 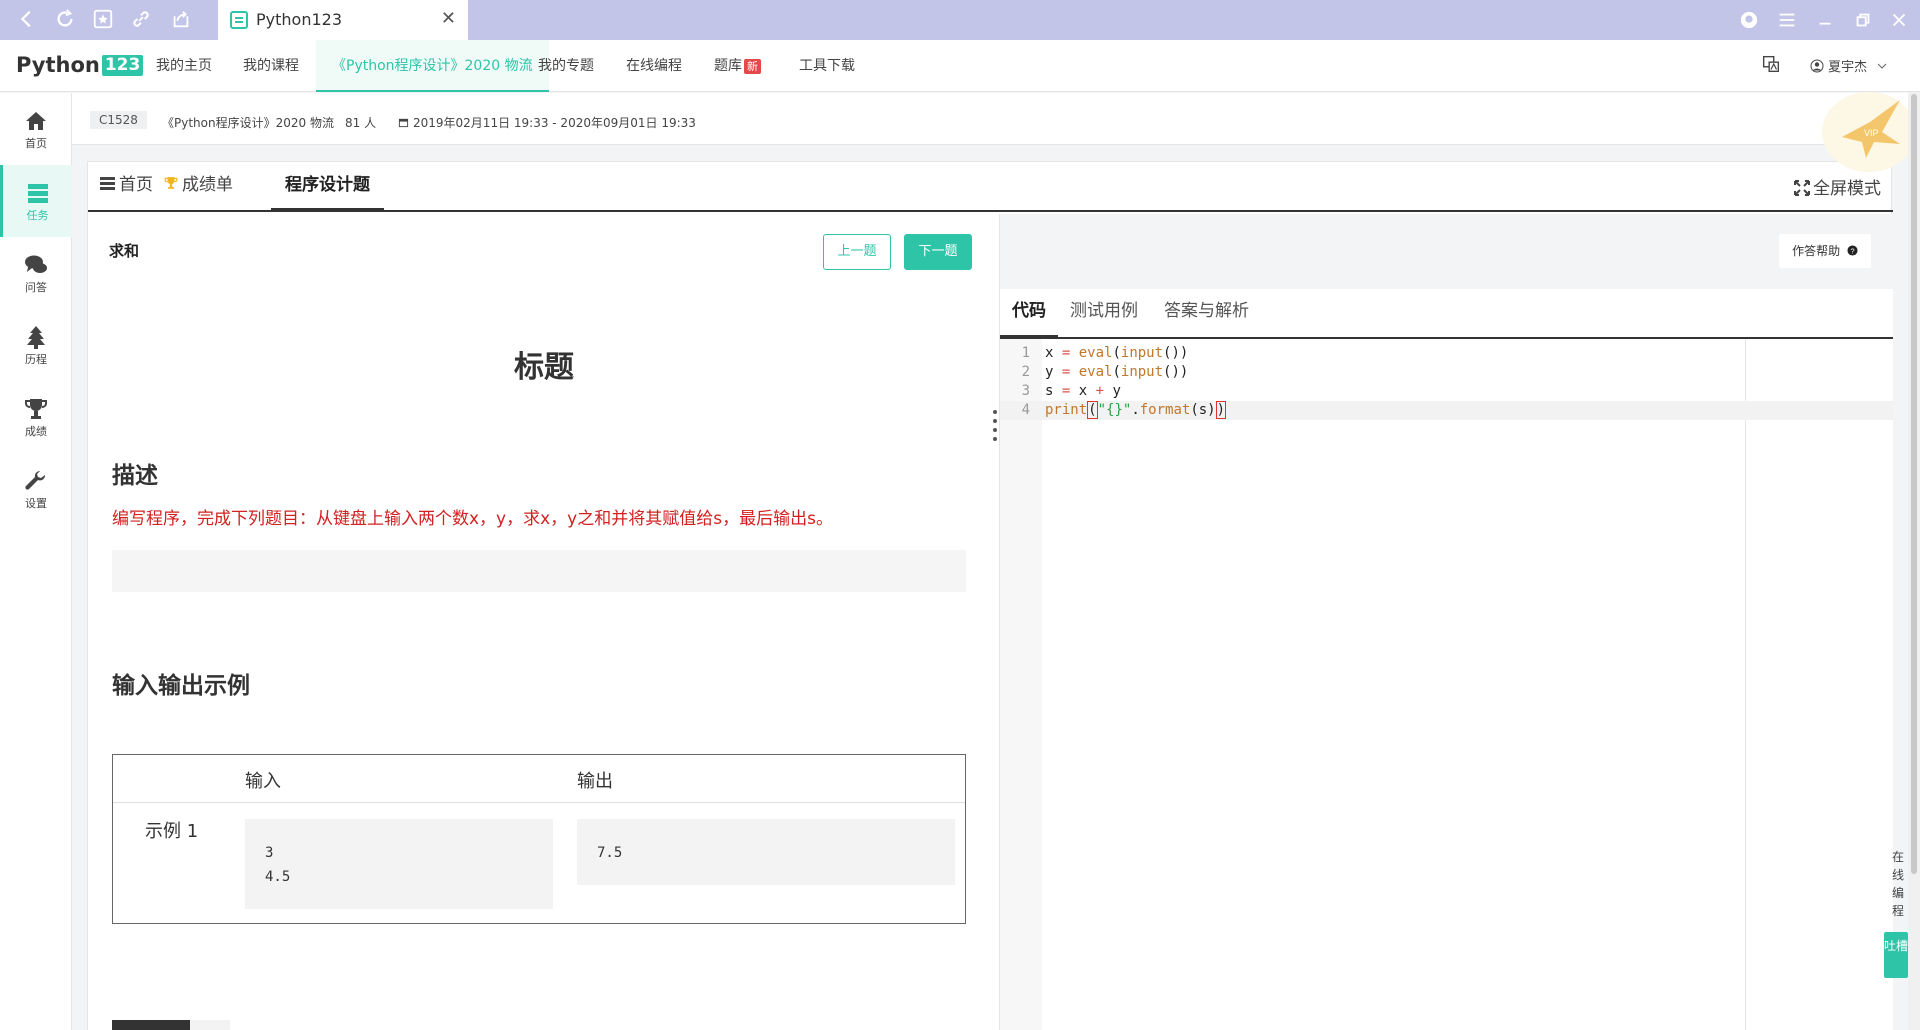 I want to click on line-gutter, so click(x=1021, y=684).